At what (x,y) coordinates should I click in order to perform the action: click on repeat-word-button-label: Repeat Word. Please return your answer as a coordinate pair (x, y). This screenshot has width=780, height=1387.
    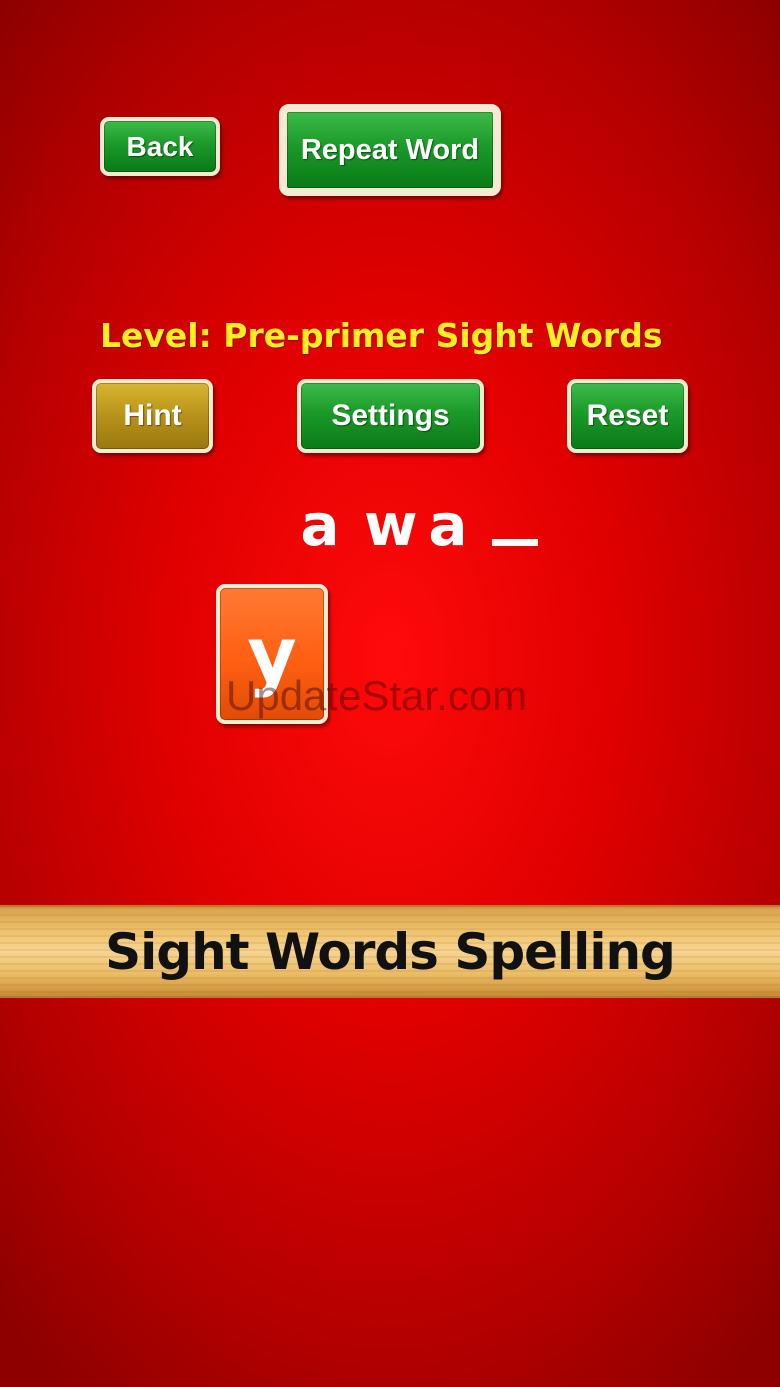
    Looking at the image, I should click on (390, 149).